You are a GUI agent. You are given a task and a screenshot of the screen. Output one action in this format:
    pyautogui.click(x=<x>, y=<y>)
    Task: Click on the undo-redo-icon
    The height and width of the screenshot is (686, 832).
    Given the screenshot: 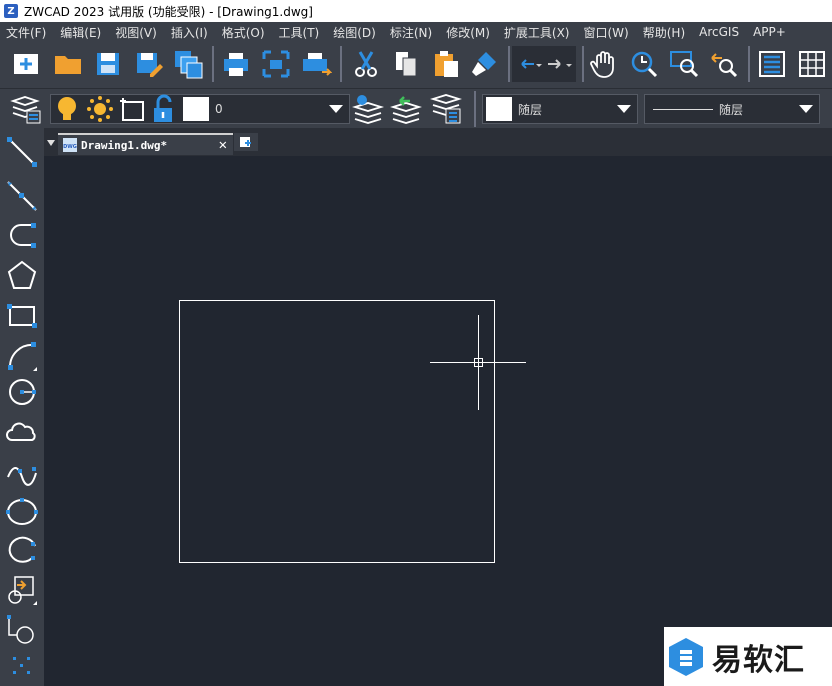 What is the action you would take?
    pyautogui.click(x=546, y=64)
    